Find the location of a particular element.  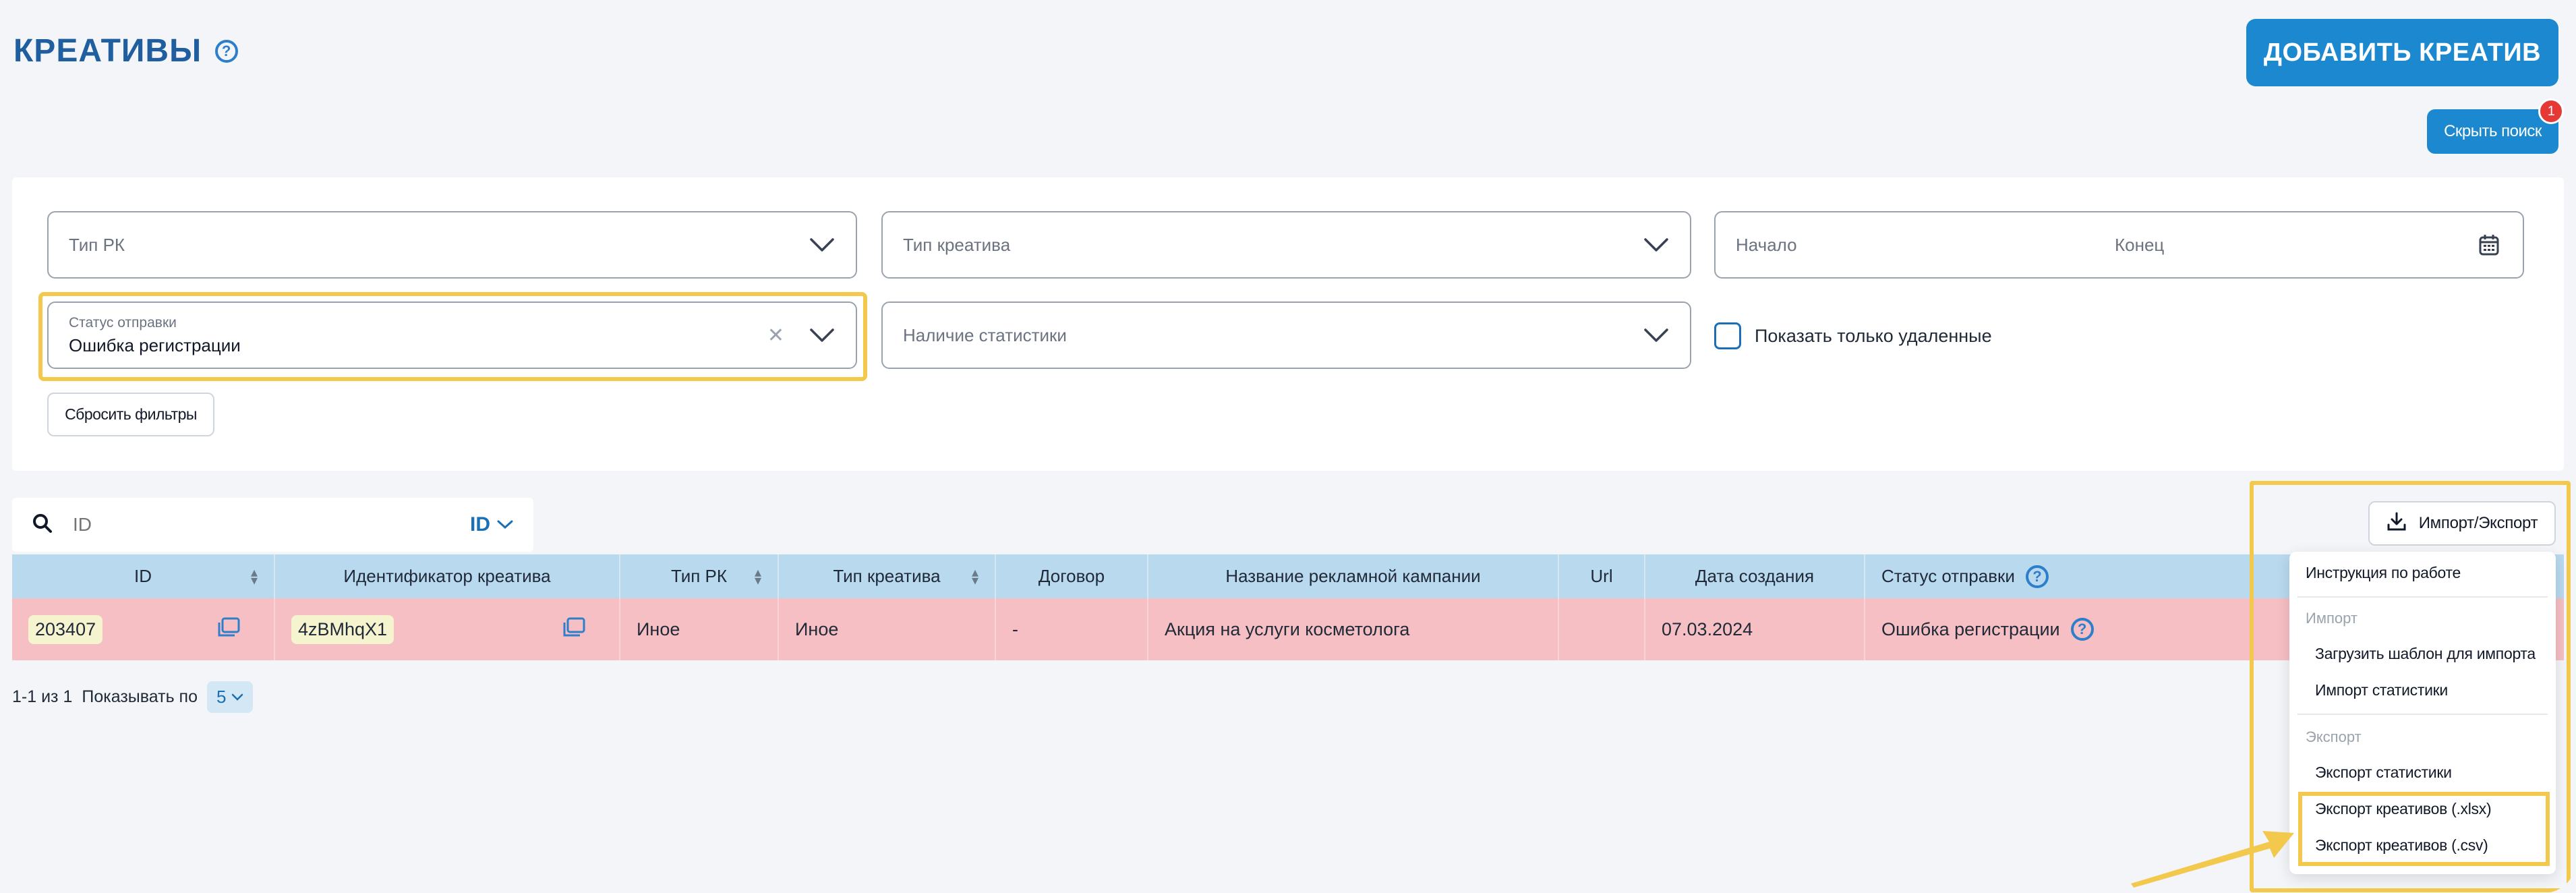

cell-campaign-name: Акция на услуги косметолога is located at coordinates (1353, 629).